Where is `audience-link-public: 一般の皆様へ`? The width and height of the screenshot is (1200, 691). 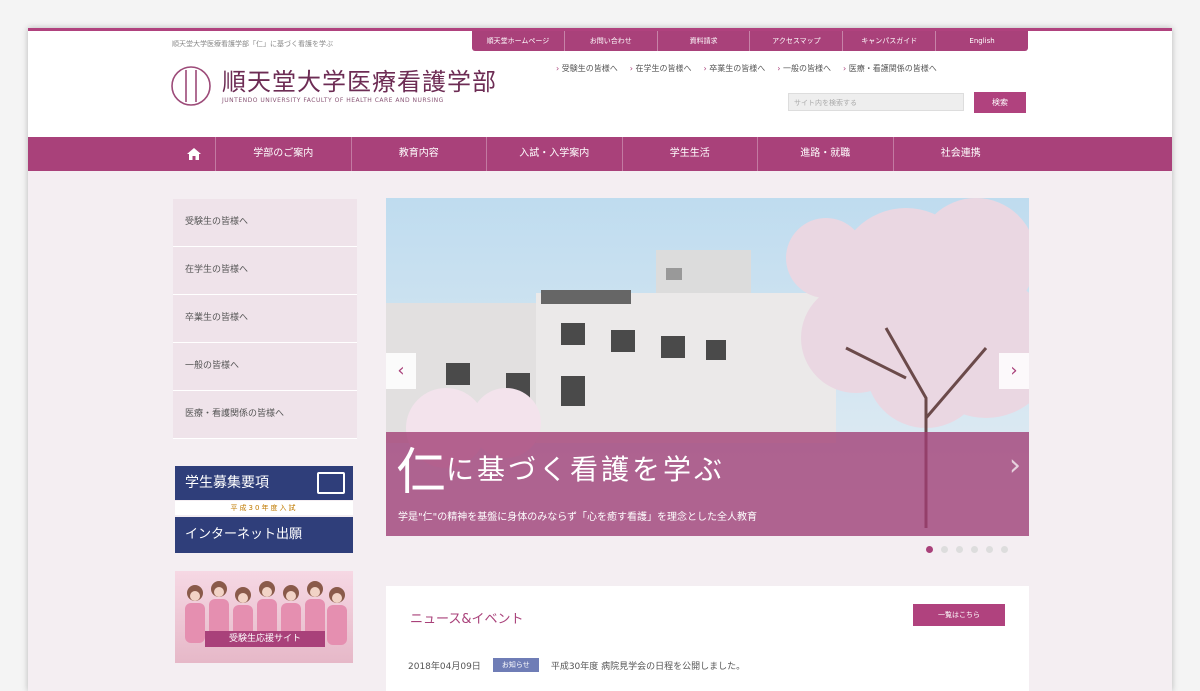 audience-link-public: 一般の皆様へ is located at coordinates (804, 68).